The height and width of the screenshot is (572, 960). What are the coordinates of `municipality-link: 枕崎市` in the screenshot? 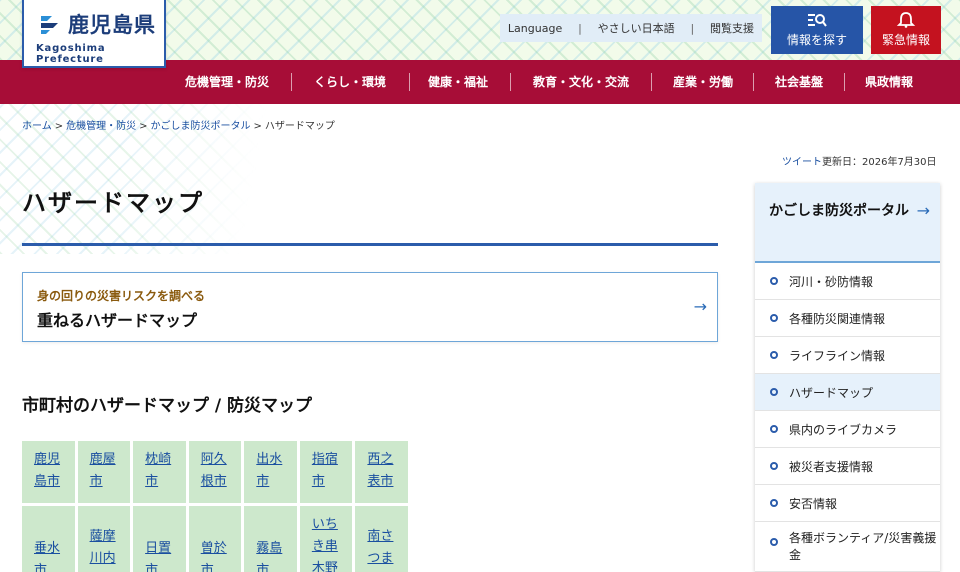 It's located at (160, 471).